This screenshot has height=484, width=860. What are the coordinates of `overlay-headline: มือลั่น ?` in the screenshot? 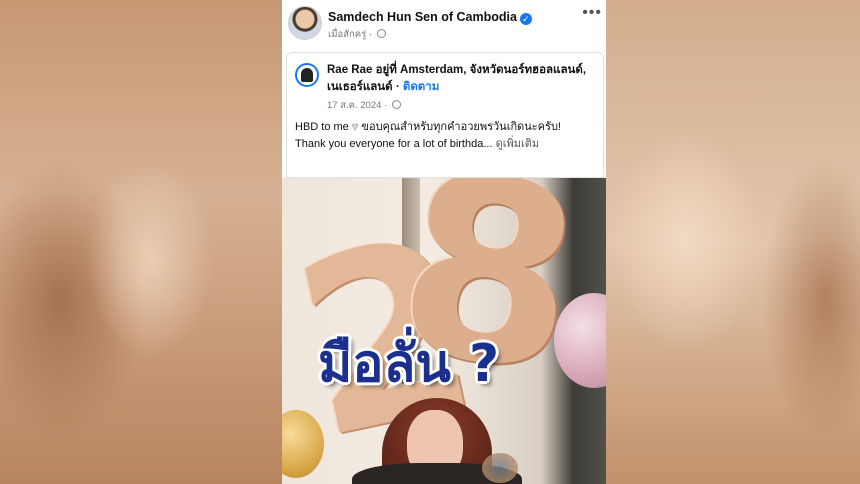 It's located at (409, 364).